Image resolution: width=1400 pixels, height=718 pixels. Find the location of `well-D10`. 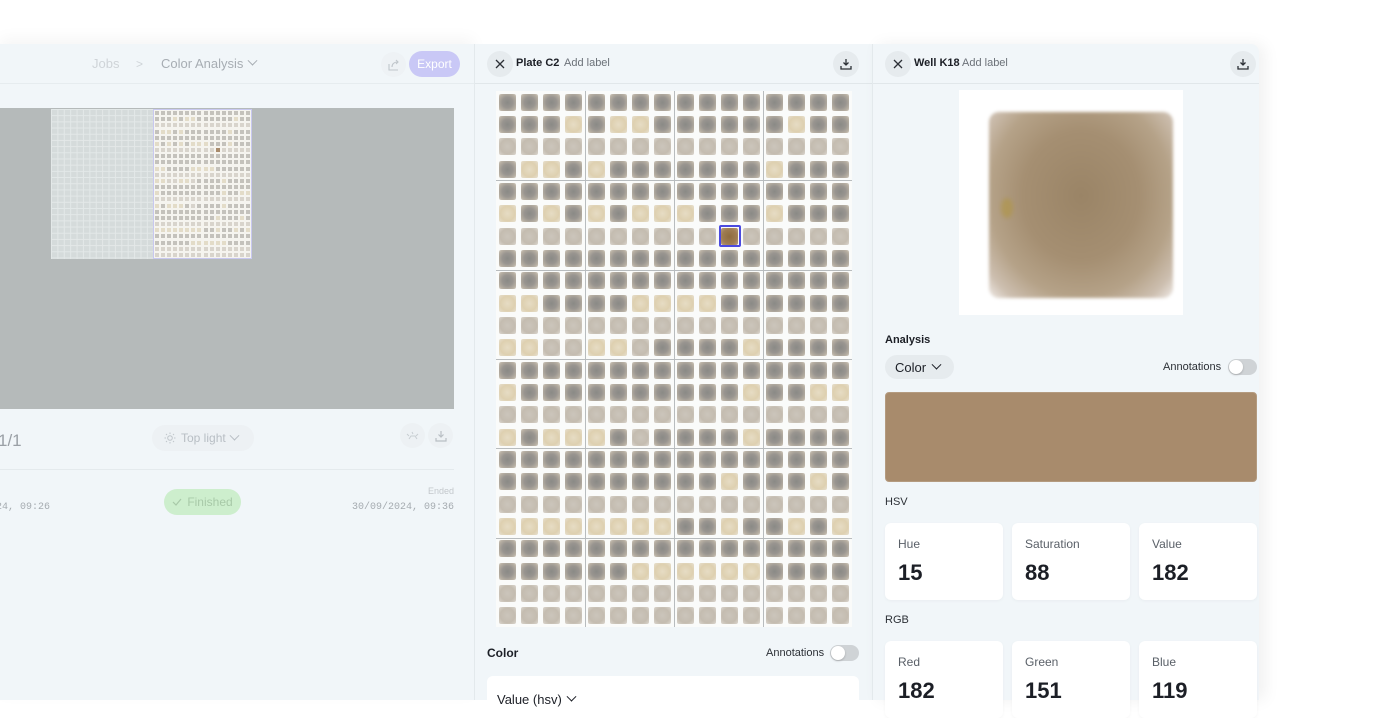

well-D10 is located at coordinates (574, 303).